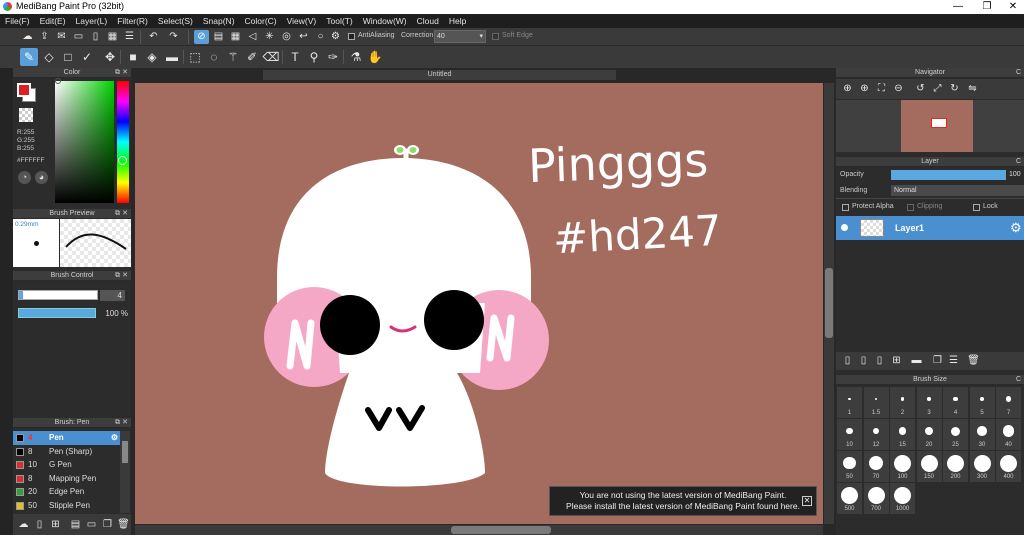  What do you see at coordinates (66, 492) in the screenshot?
I see `brush-list-item: 20 Edge Pen` at bounding box center [66, 492].